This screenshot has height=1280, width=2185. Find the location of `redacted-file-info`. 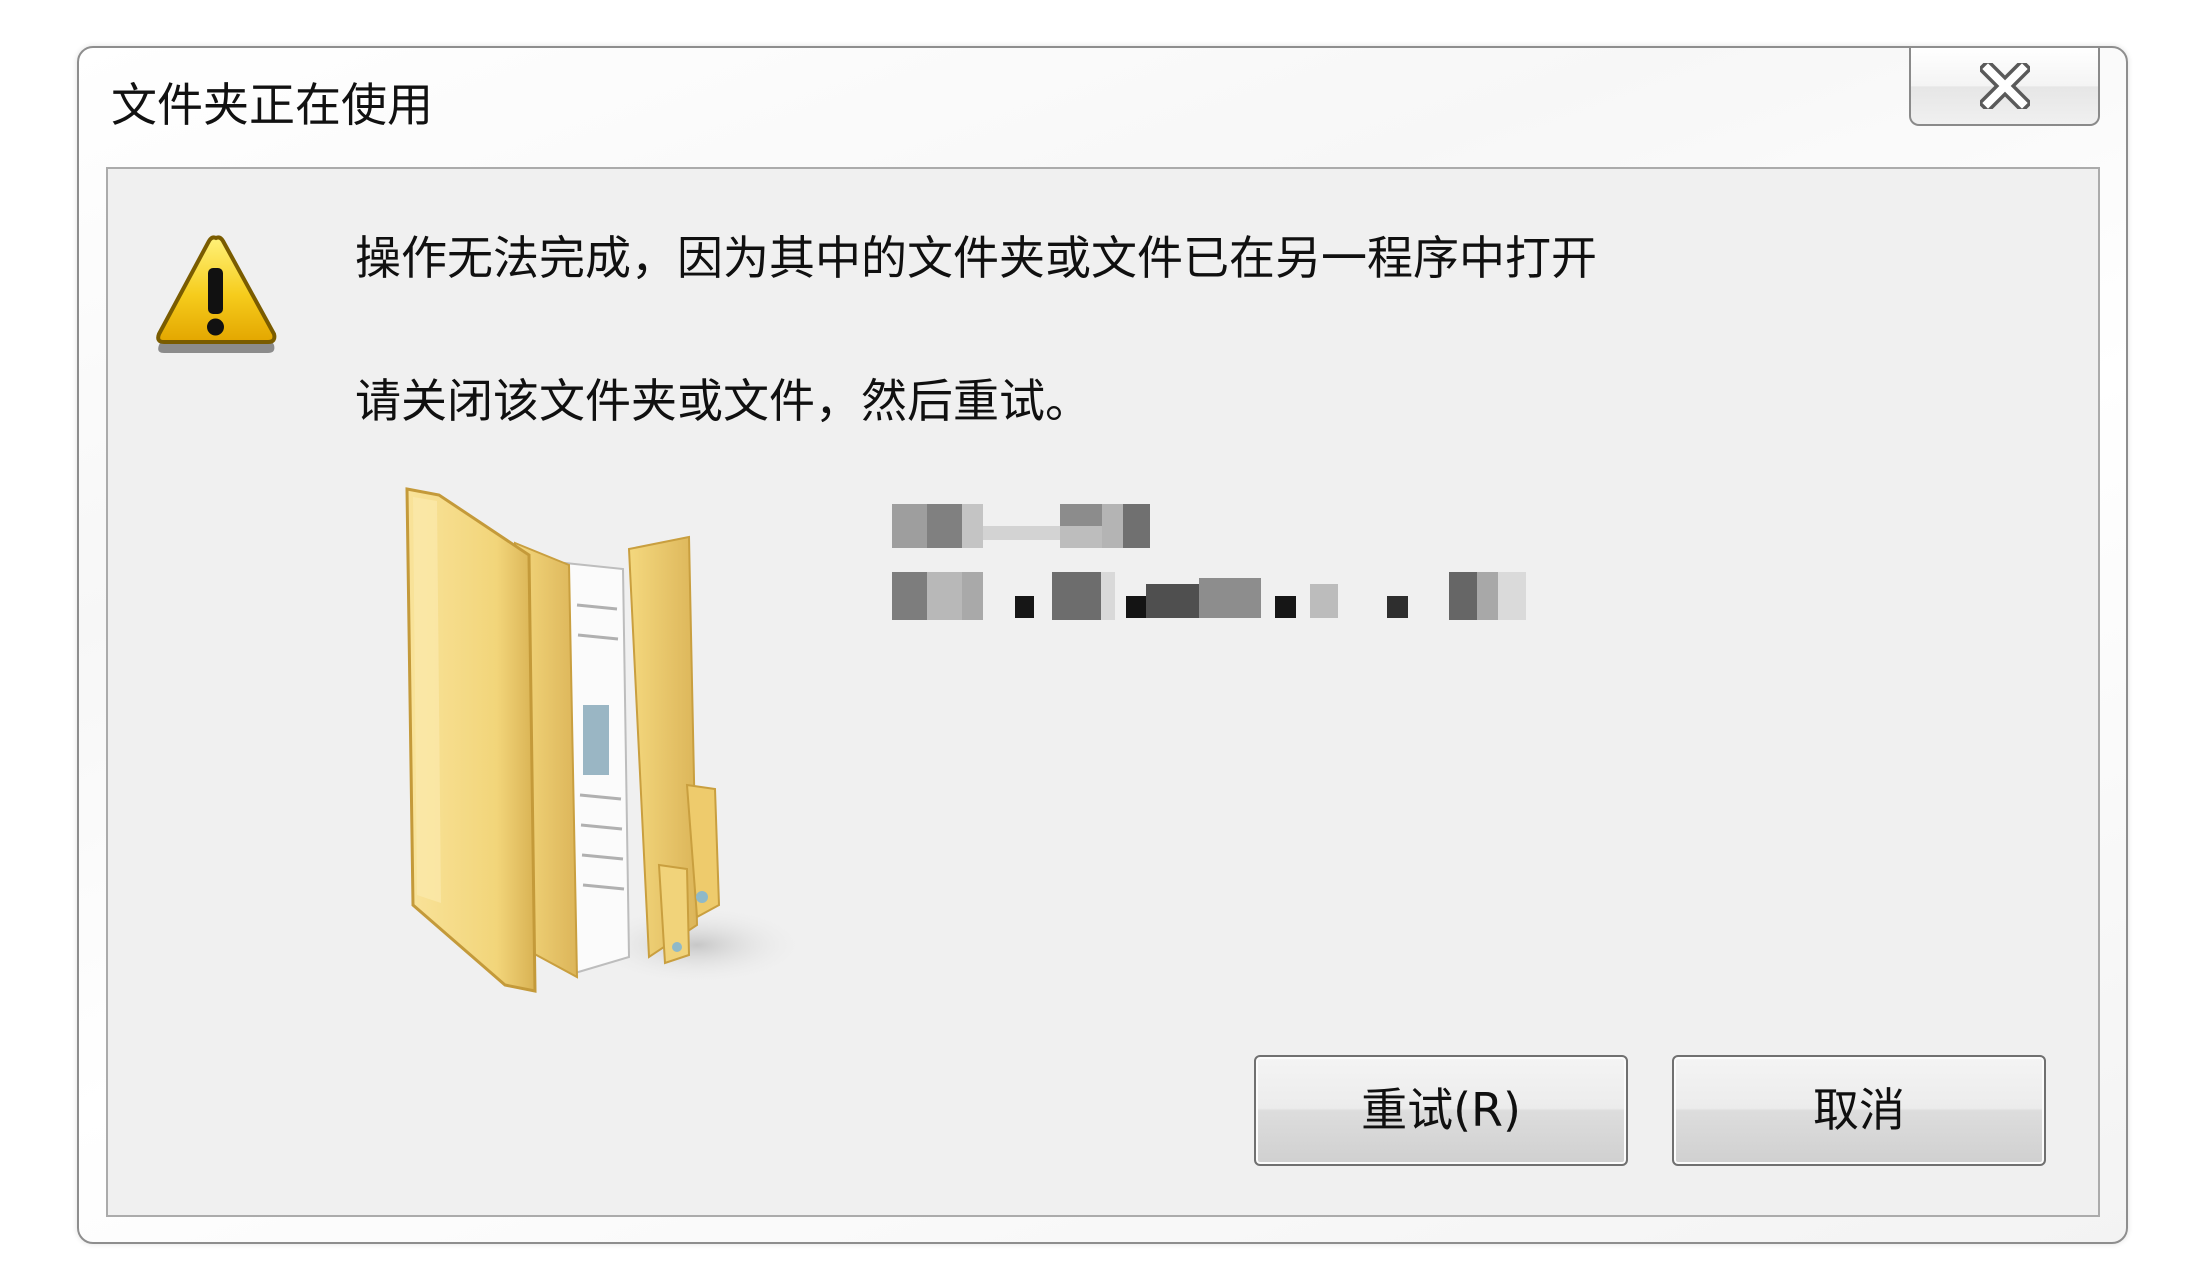

redacted-file-info is located at coordinates (1212, 565).